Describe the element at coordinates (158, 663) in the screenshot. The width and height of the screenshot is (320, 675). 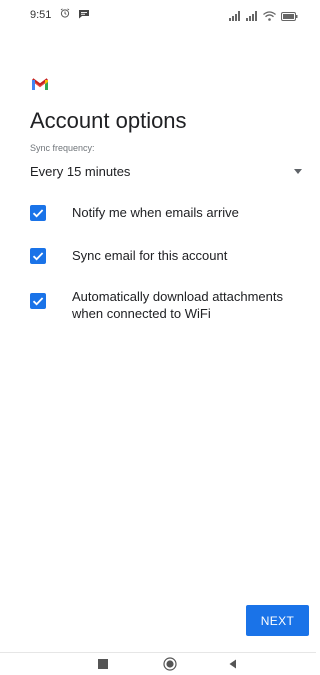
I see `navigation-bar` at that location.